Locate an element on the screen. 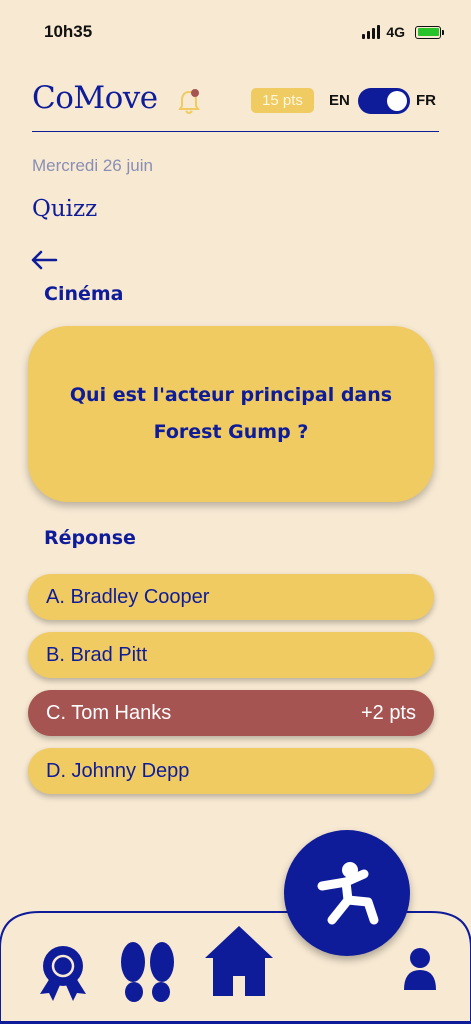 The width and height of the screenshot is (471, 1024). activity-icon is located at coordinates (348, 893).